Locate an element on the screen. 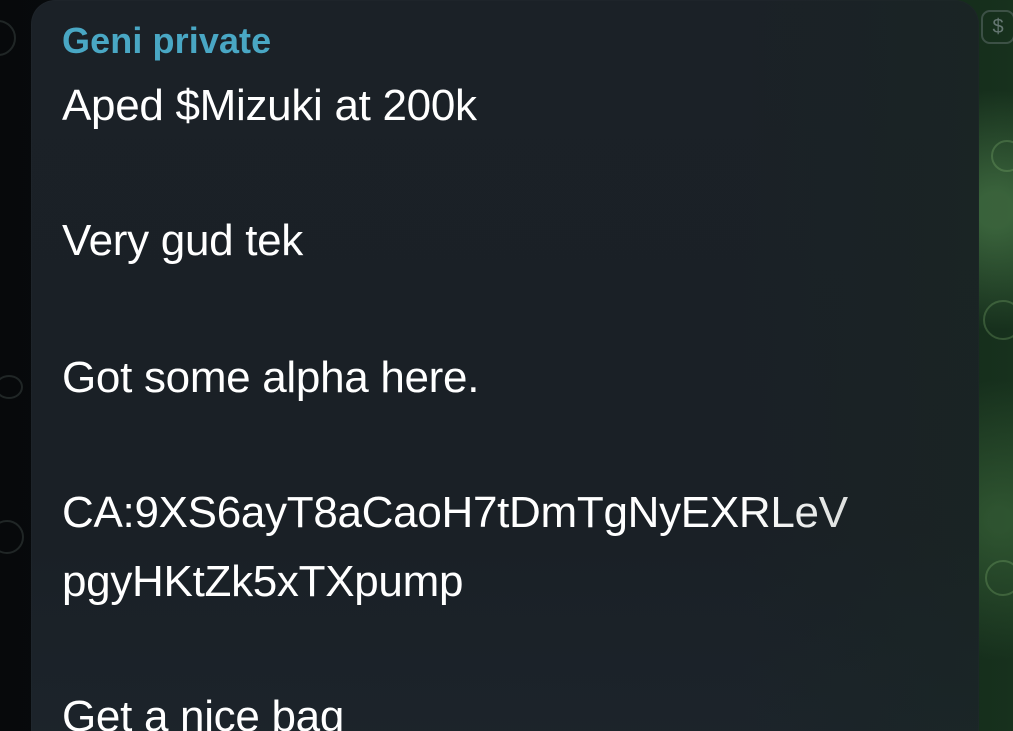 The height and width of the screenshot is (731, 1013). contract-address-line: CA:9XS6ayT8aCaoH7tDmTgNyEXRLeV is located at coordinates (455, 512).